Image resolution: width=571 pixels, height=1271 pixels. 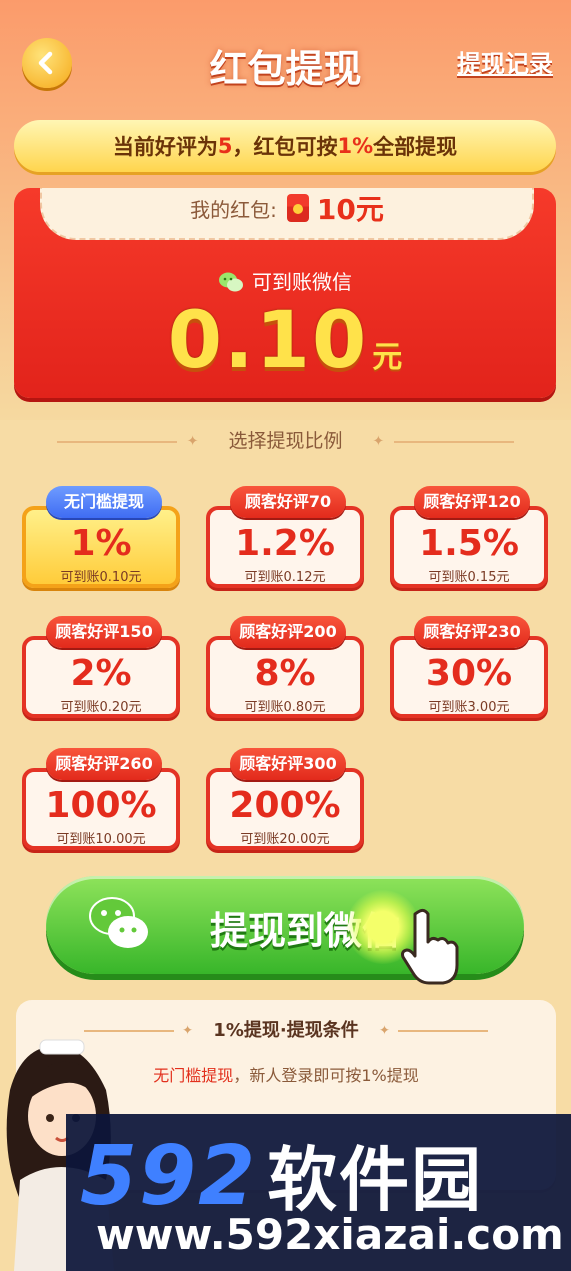 I want to click on arrive-wechat-row: 可到账微信, so click(x=285, y=280).